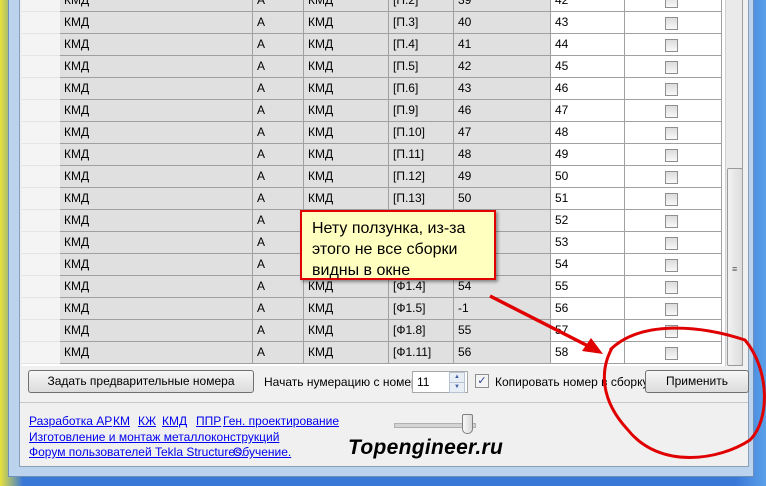 This screenshot has width=766, height=486. I want to click on annotation-arrow, so click(541, 322).